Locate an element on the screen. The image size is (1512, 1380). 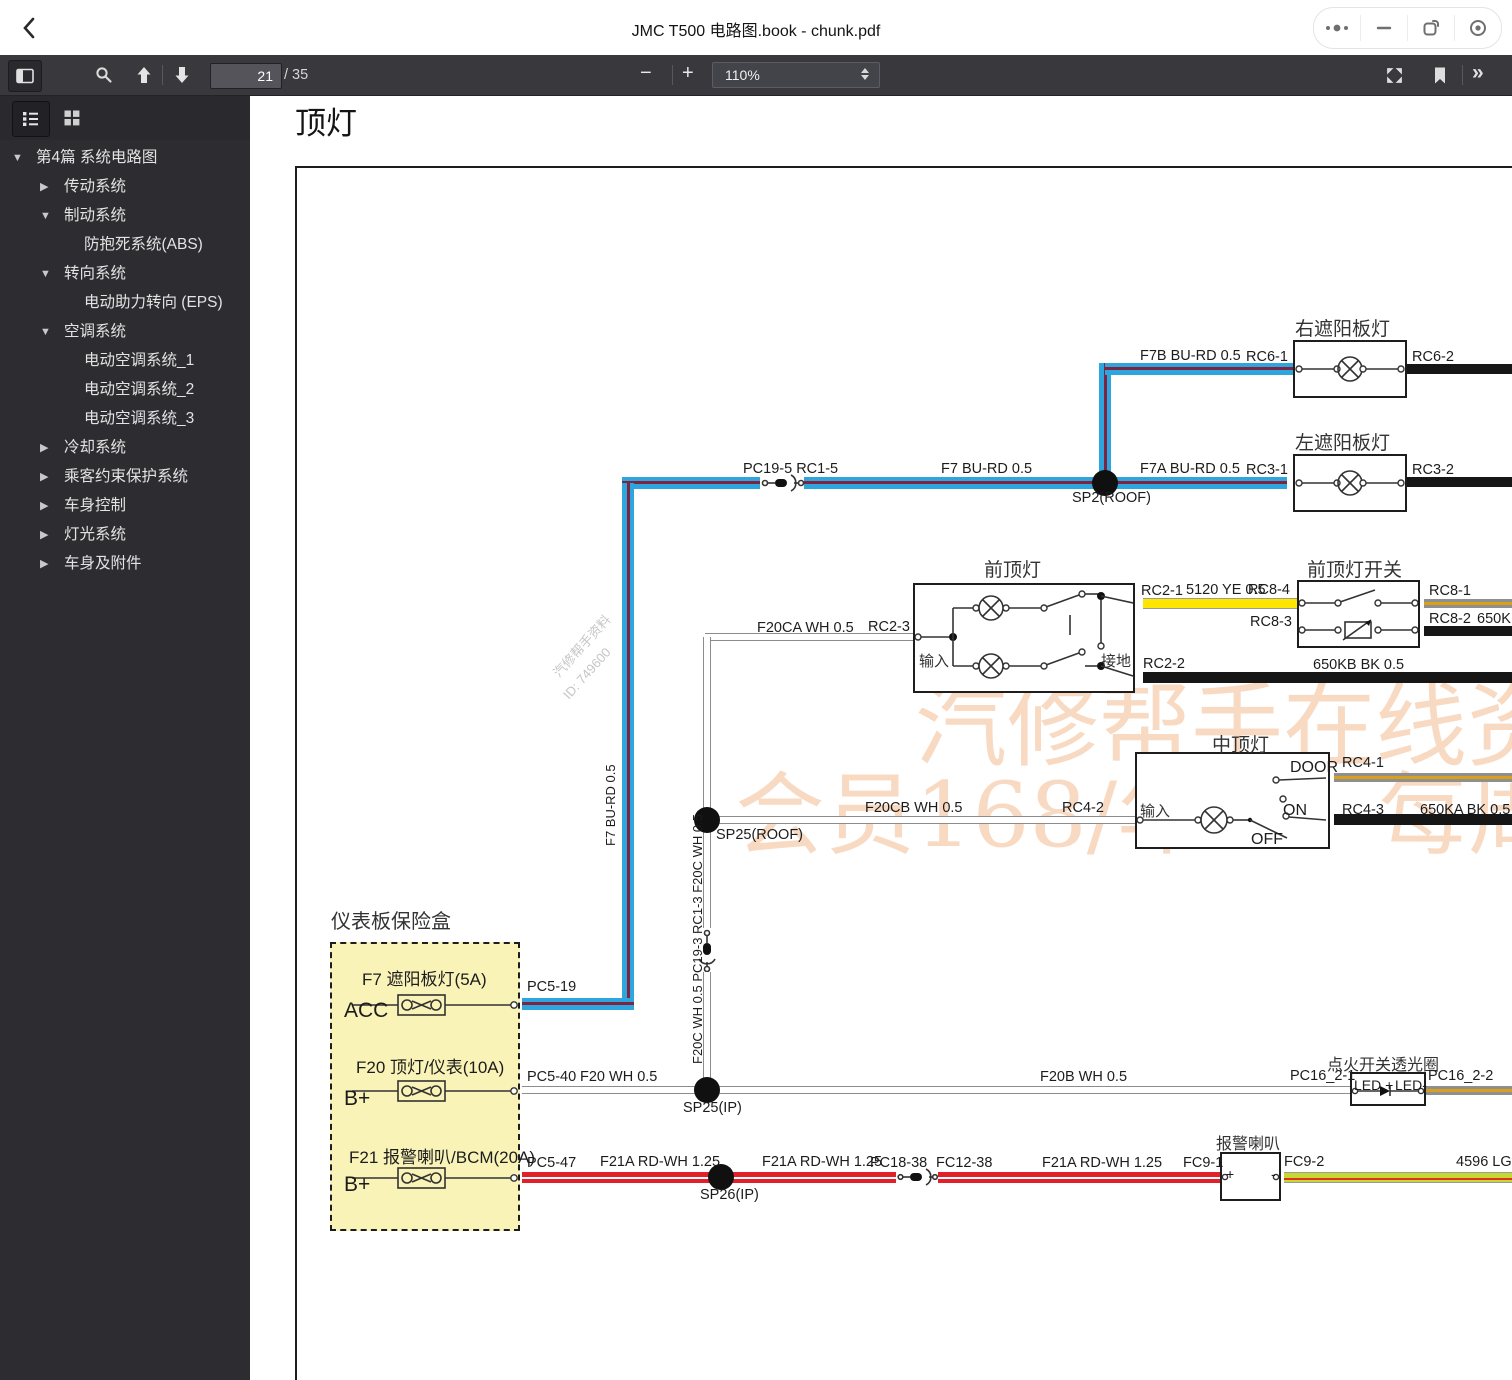
toggle-sidebar-button is located at coordinates (25, 76).